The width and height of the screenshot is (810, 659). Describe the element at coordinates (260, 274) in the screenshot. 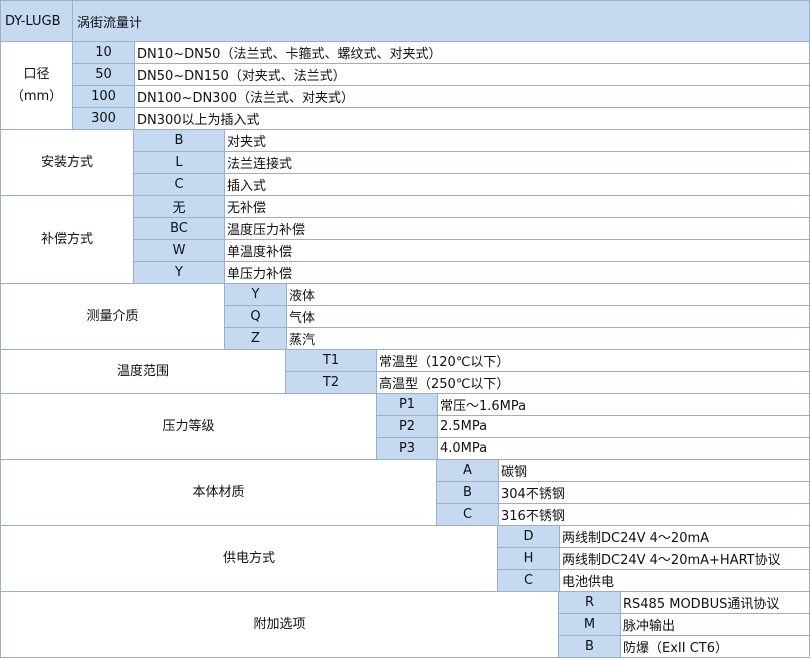

I see `option-description: 单压力补偿` at that location.